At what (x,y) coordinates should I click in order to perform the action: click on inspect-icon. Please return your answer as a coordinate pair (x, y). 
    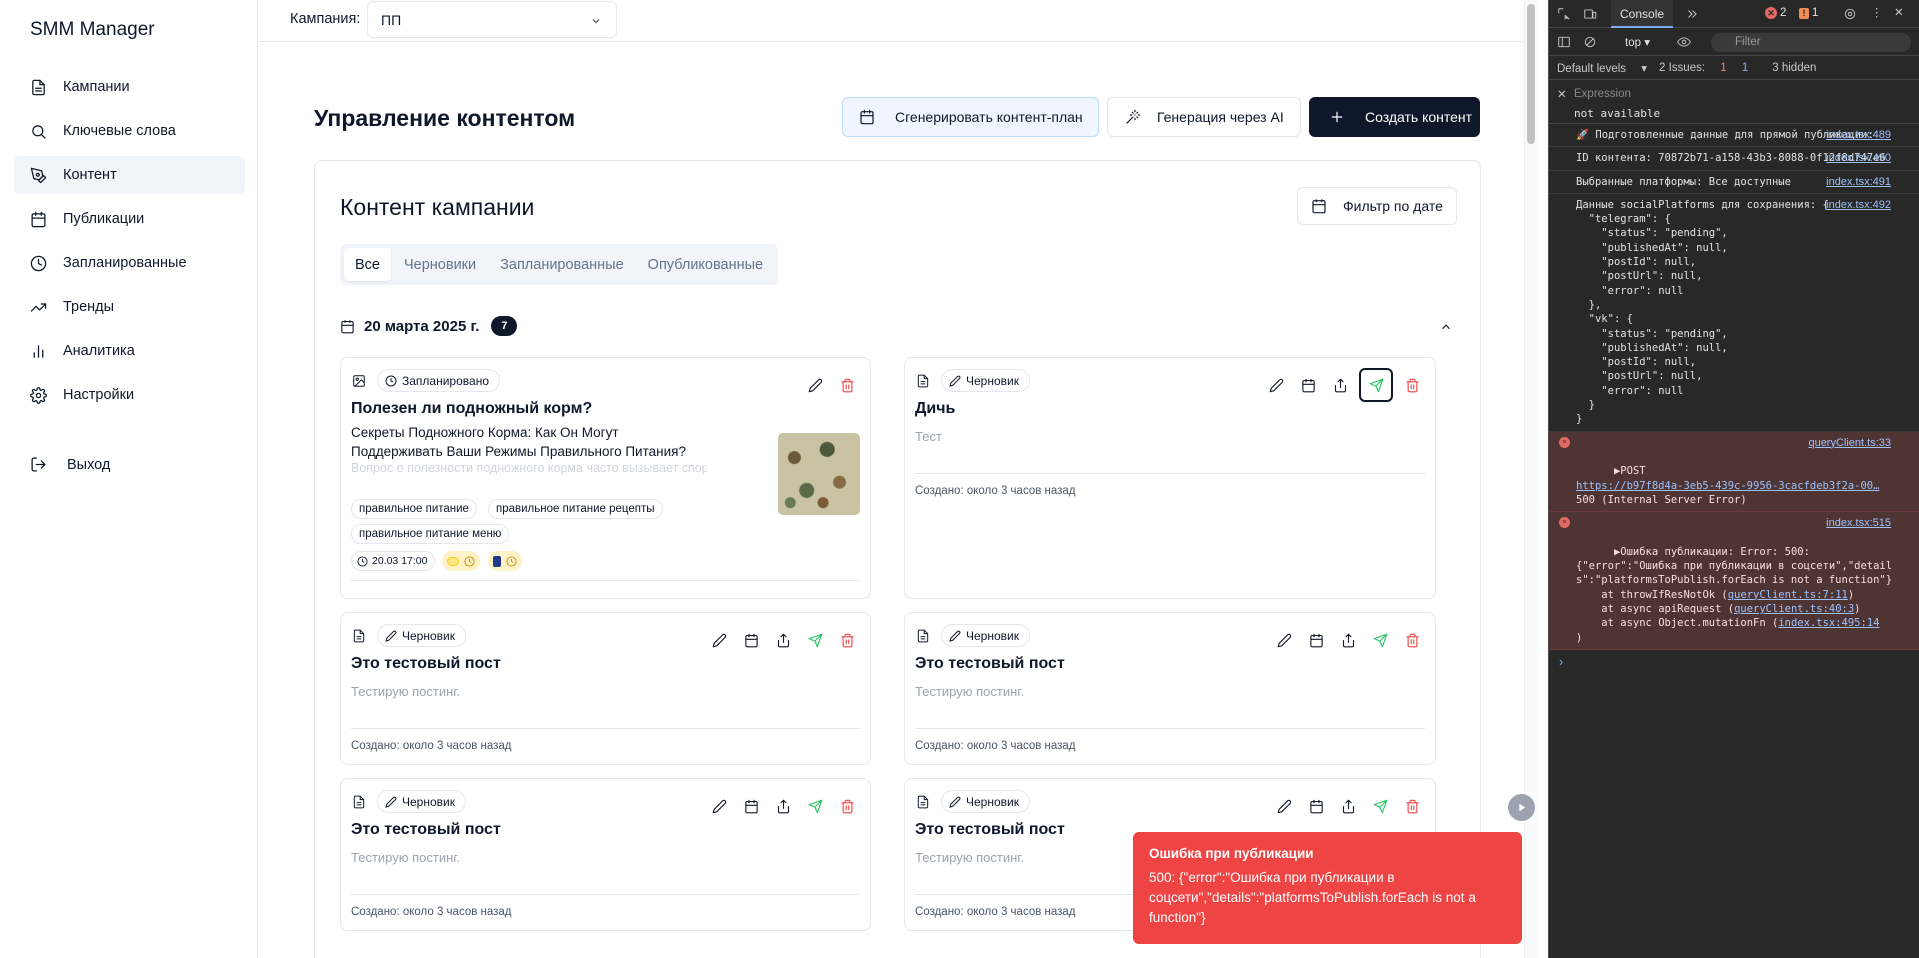
    Looking at the image, I should click on (1564, 14).